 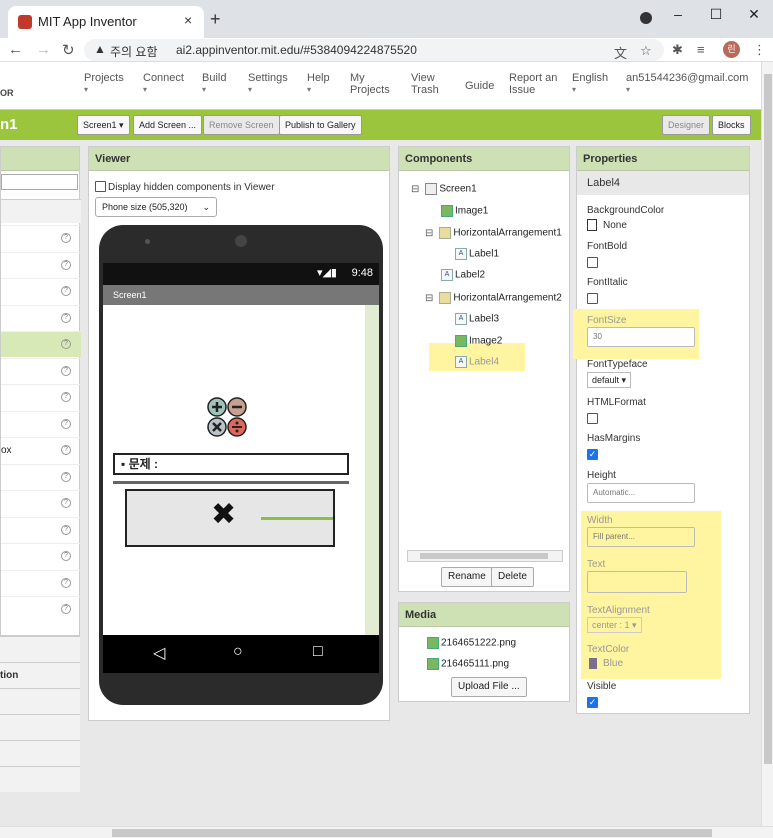 What do you see at coordinates (227, 417) in the screenshot?
I see `calculator-symbols-image` at bounding box center [227, 417].